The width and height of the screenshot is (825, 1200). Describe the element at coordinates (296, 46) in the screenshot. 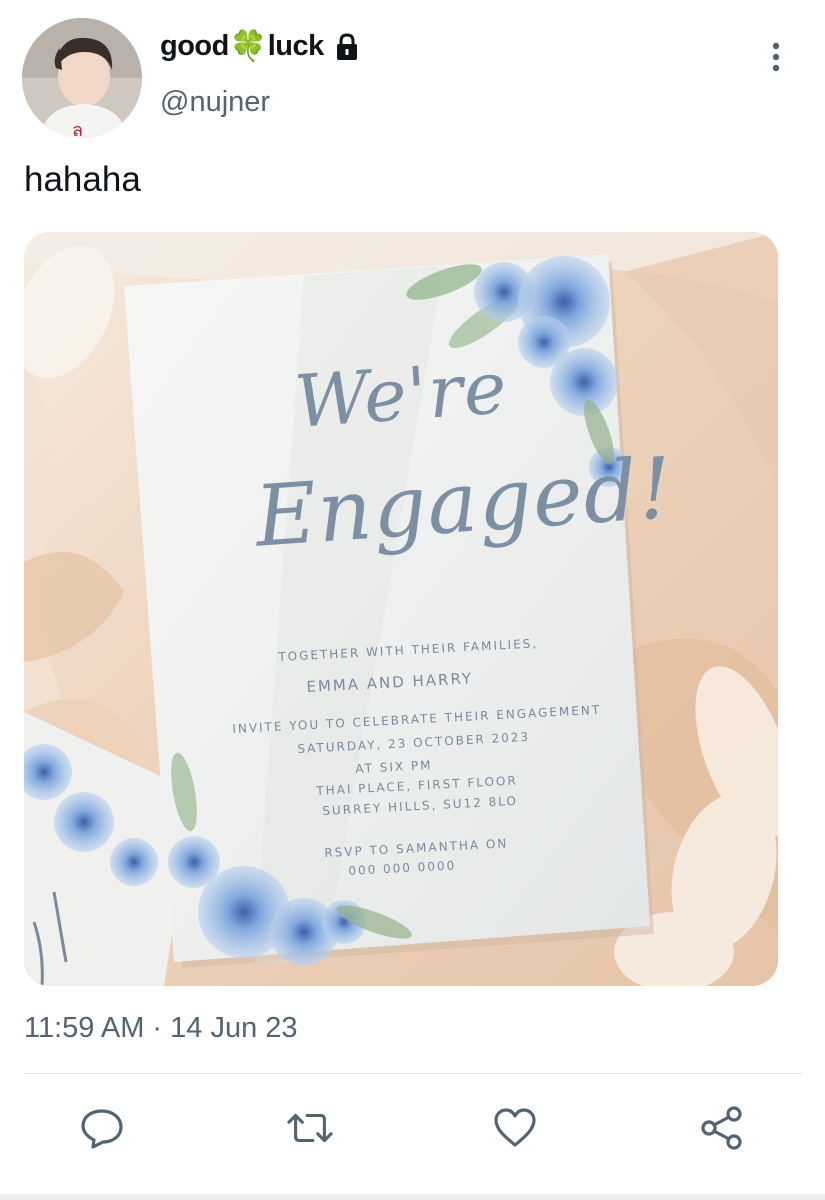

I see `display-name-part2: luck` at that location.